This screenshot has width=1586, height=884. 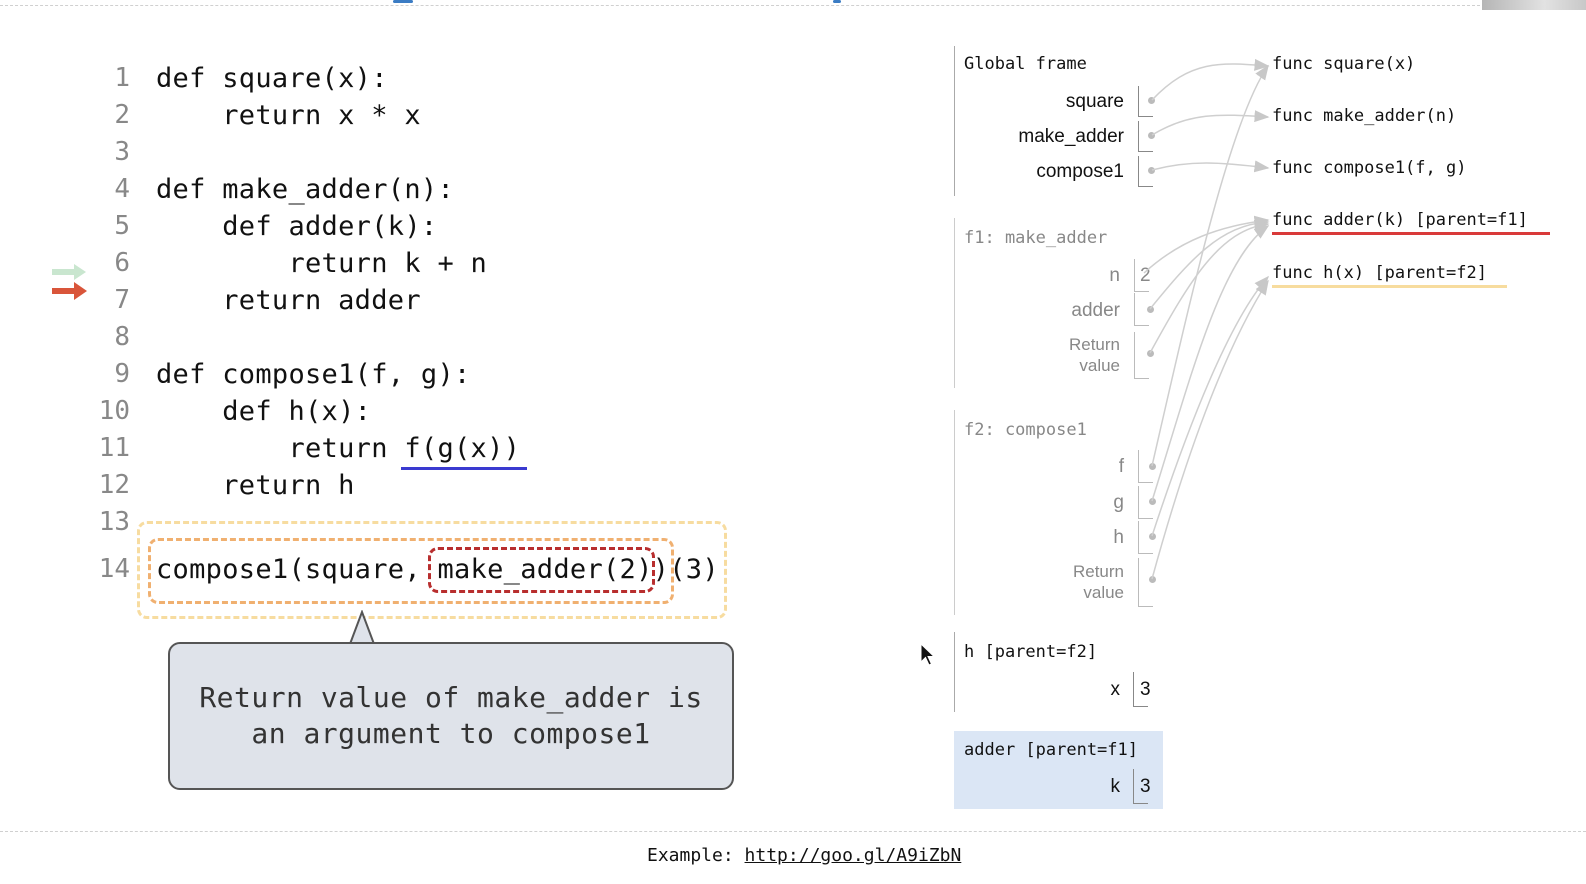 I want to click on bottom-divider, so click(x=793, y=831).